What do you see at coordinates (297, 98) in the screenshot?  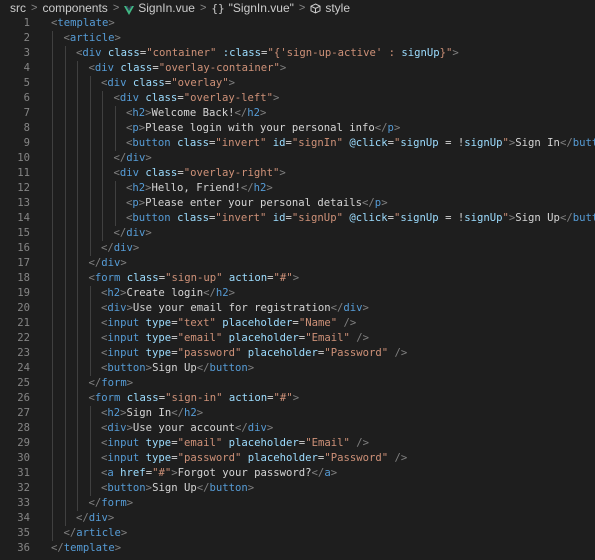 I see `code-line: 6 <div class="overlay-left">` at bounding box center [297, 98].